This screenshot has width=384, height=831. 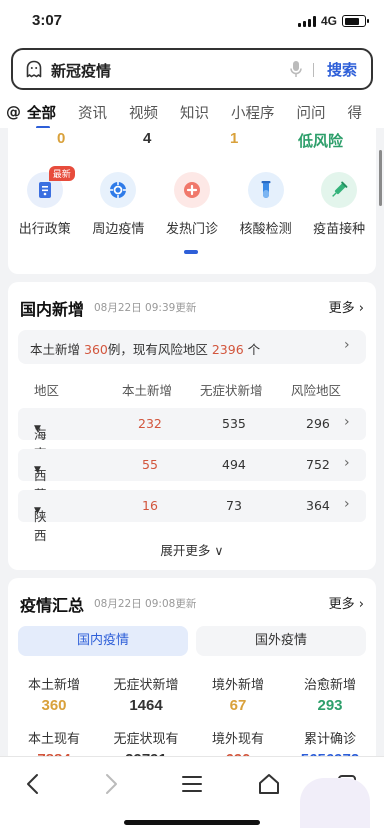 I want to click on search-bar: 新冠疫情 搜索, so click(x=192, y=70).